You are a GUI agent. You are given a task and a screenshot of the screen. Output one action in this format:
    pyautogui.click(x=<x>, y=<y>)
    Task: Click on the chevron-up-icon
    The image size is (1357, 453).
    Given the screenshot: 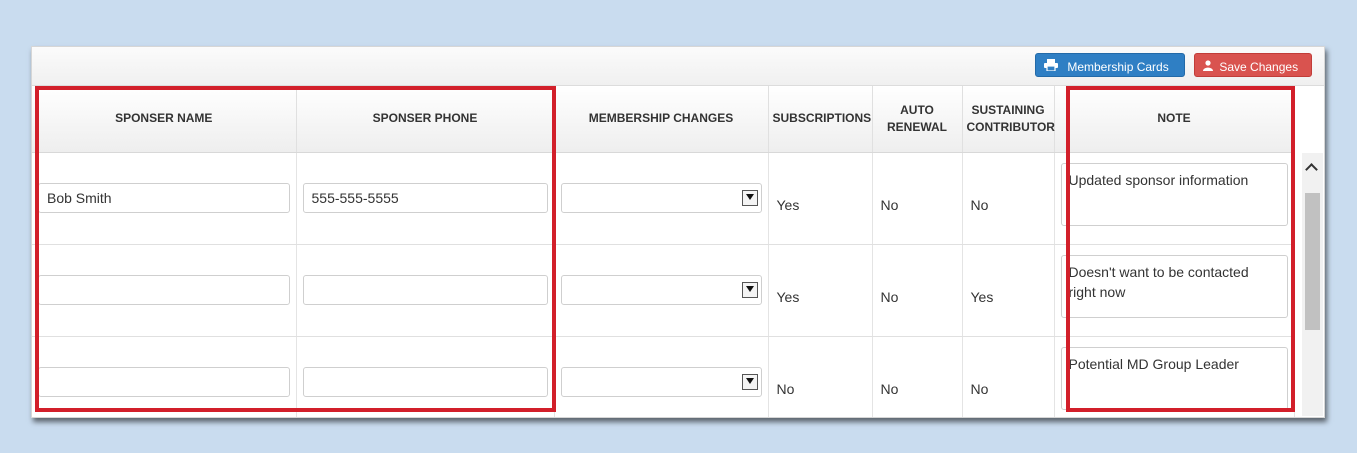 What is the action you would take?
    pyautogui.click(x=1311, y=169)
    